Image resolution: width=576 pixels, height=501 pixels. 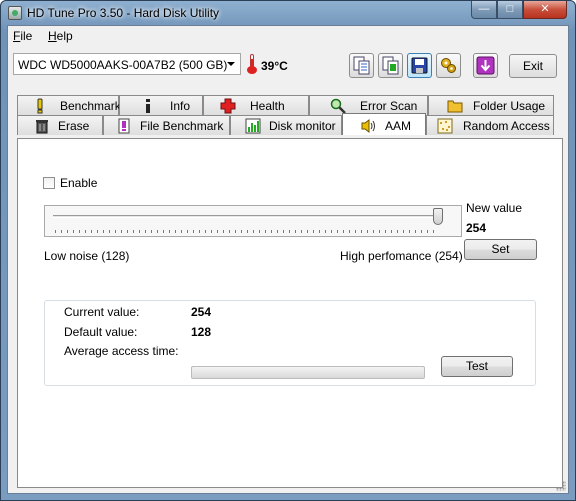 I want to click on aam-slider, so click(x=253, y=221).